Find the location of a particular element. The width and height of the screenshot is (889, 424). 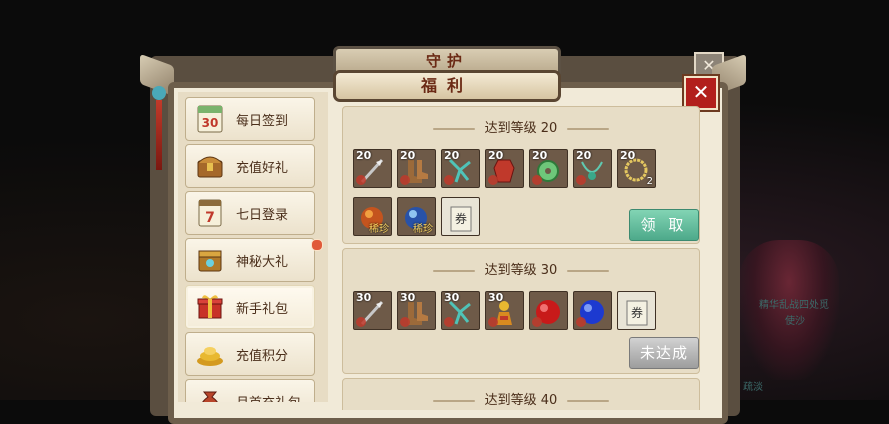

reward-card-level-30: 达到等级 30 30 30 30 30 券 未达成 is located at coordinates (521, 311).